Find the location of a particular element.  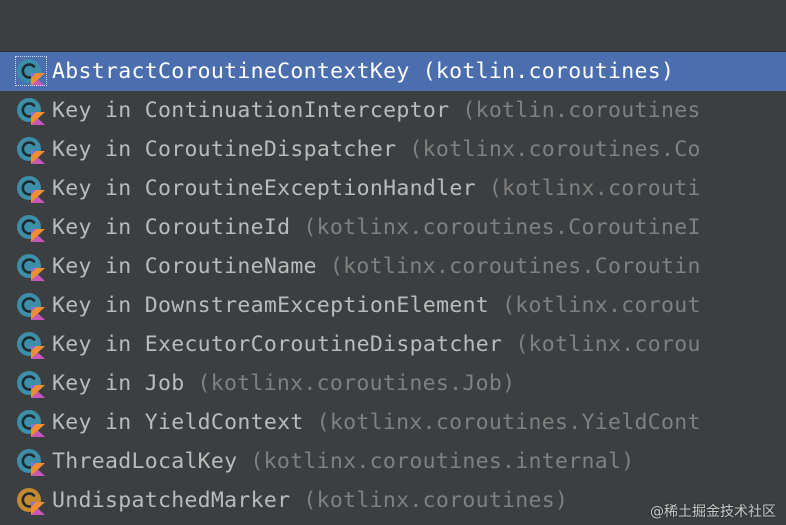

completion-item-package: (kotlinx.corouti is located at coordinates (594, 188).